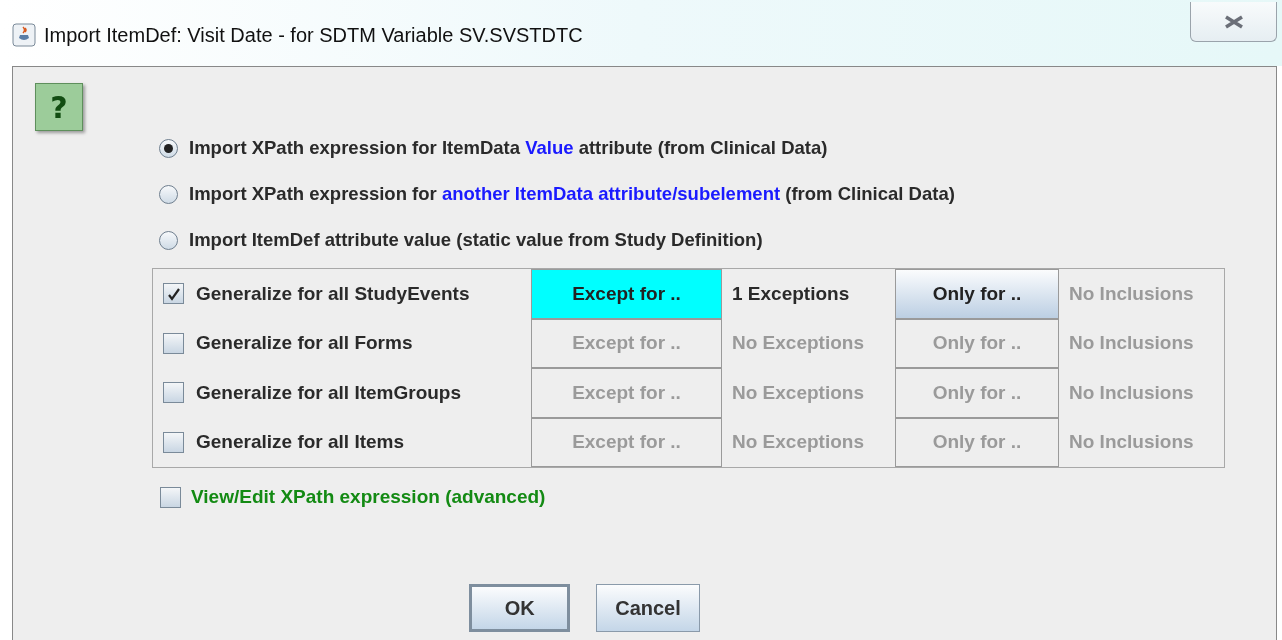  What do you see at coordinates (977, 294) in the screenshot?
I see `only-for-button: Only for ..` at bounding box center [977, 294].